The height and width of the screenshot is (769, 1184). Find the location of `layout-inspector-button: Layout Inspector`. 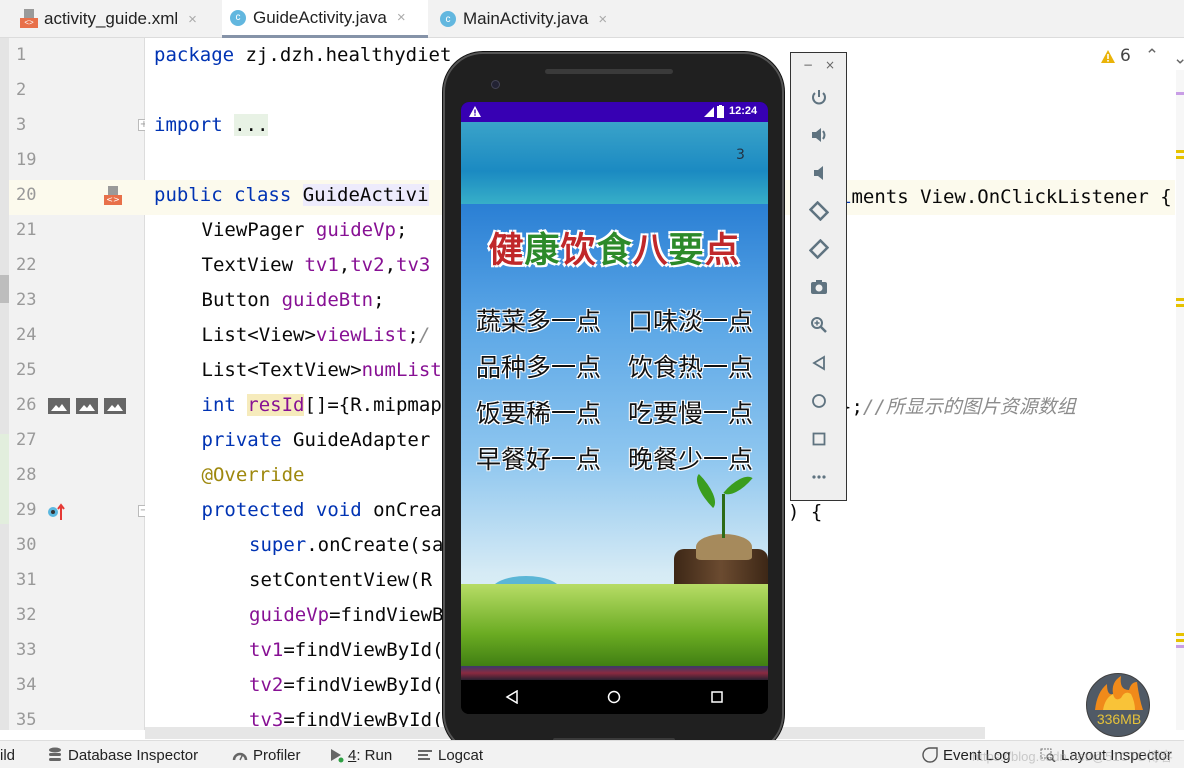

layout-inspector-button: Layout Inspector is located at coordinates (1106, 755).